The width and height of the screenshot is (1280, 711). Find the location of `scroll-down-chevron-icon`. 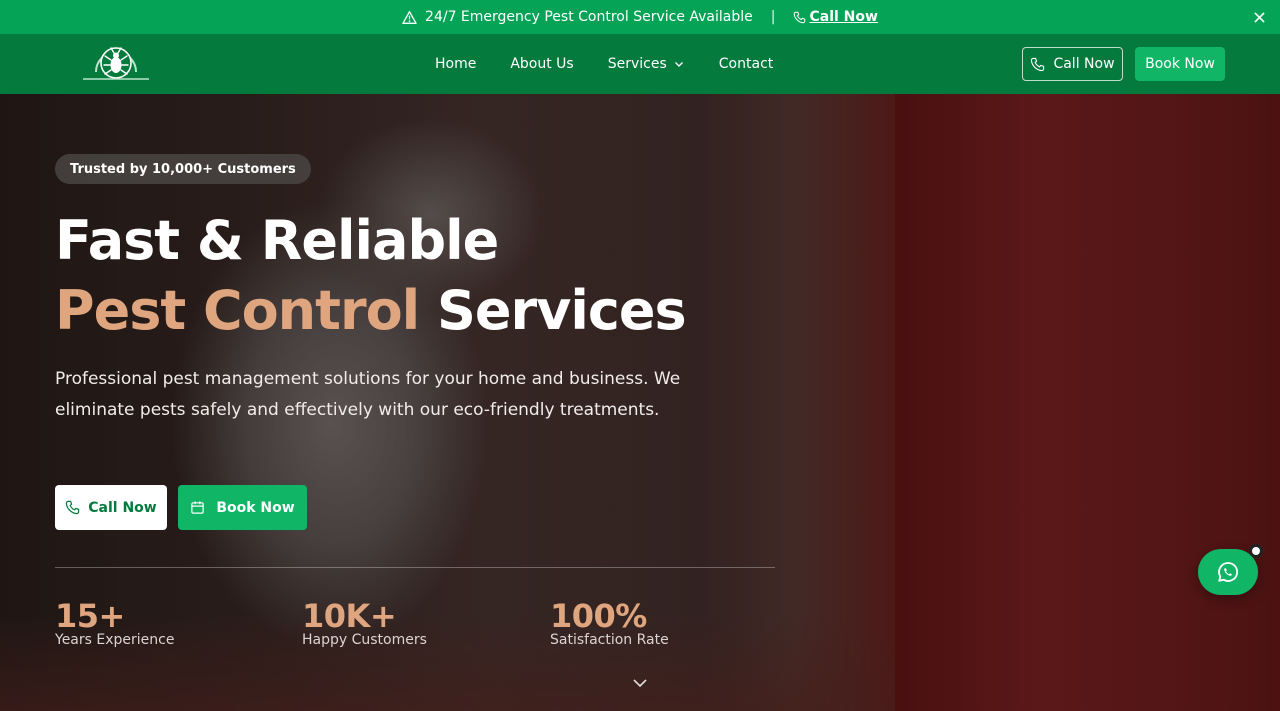

scroll-down-chevron-icon is located at coordinates (640, 681).